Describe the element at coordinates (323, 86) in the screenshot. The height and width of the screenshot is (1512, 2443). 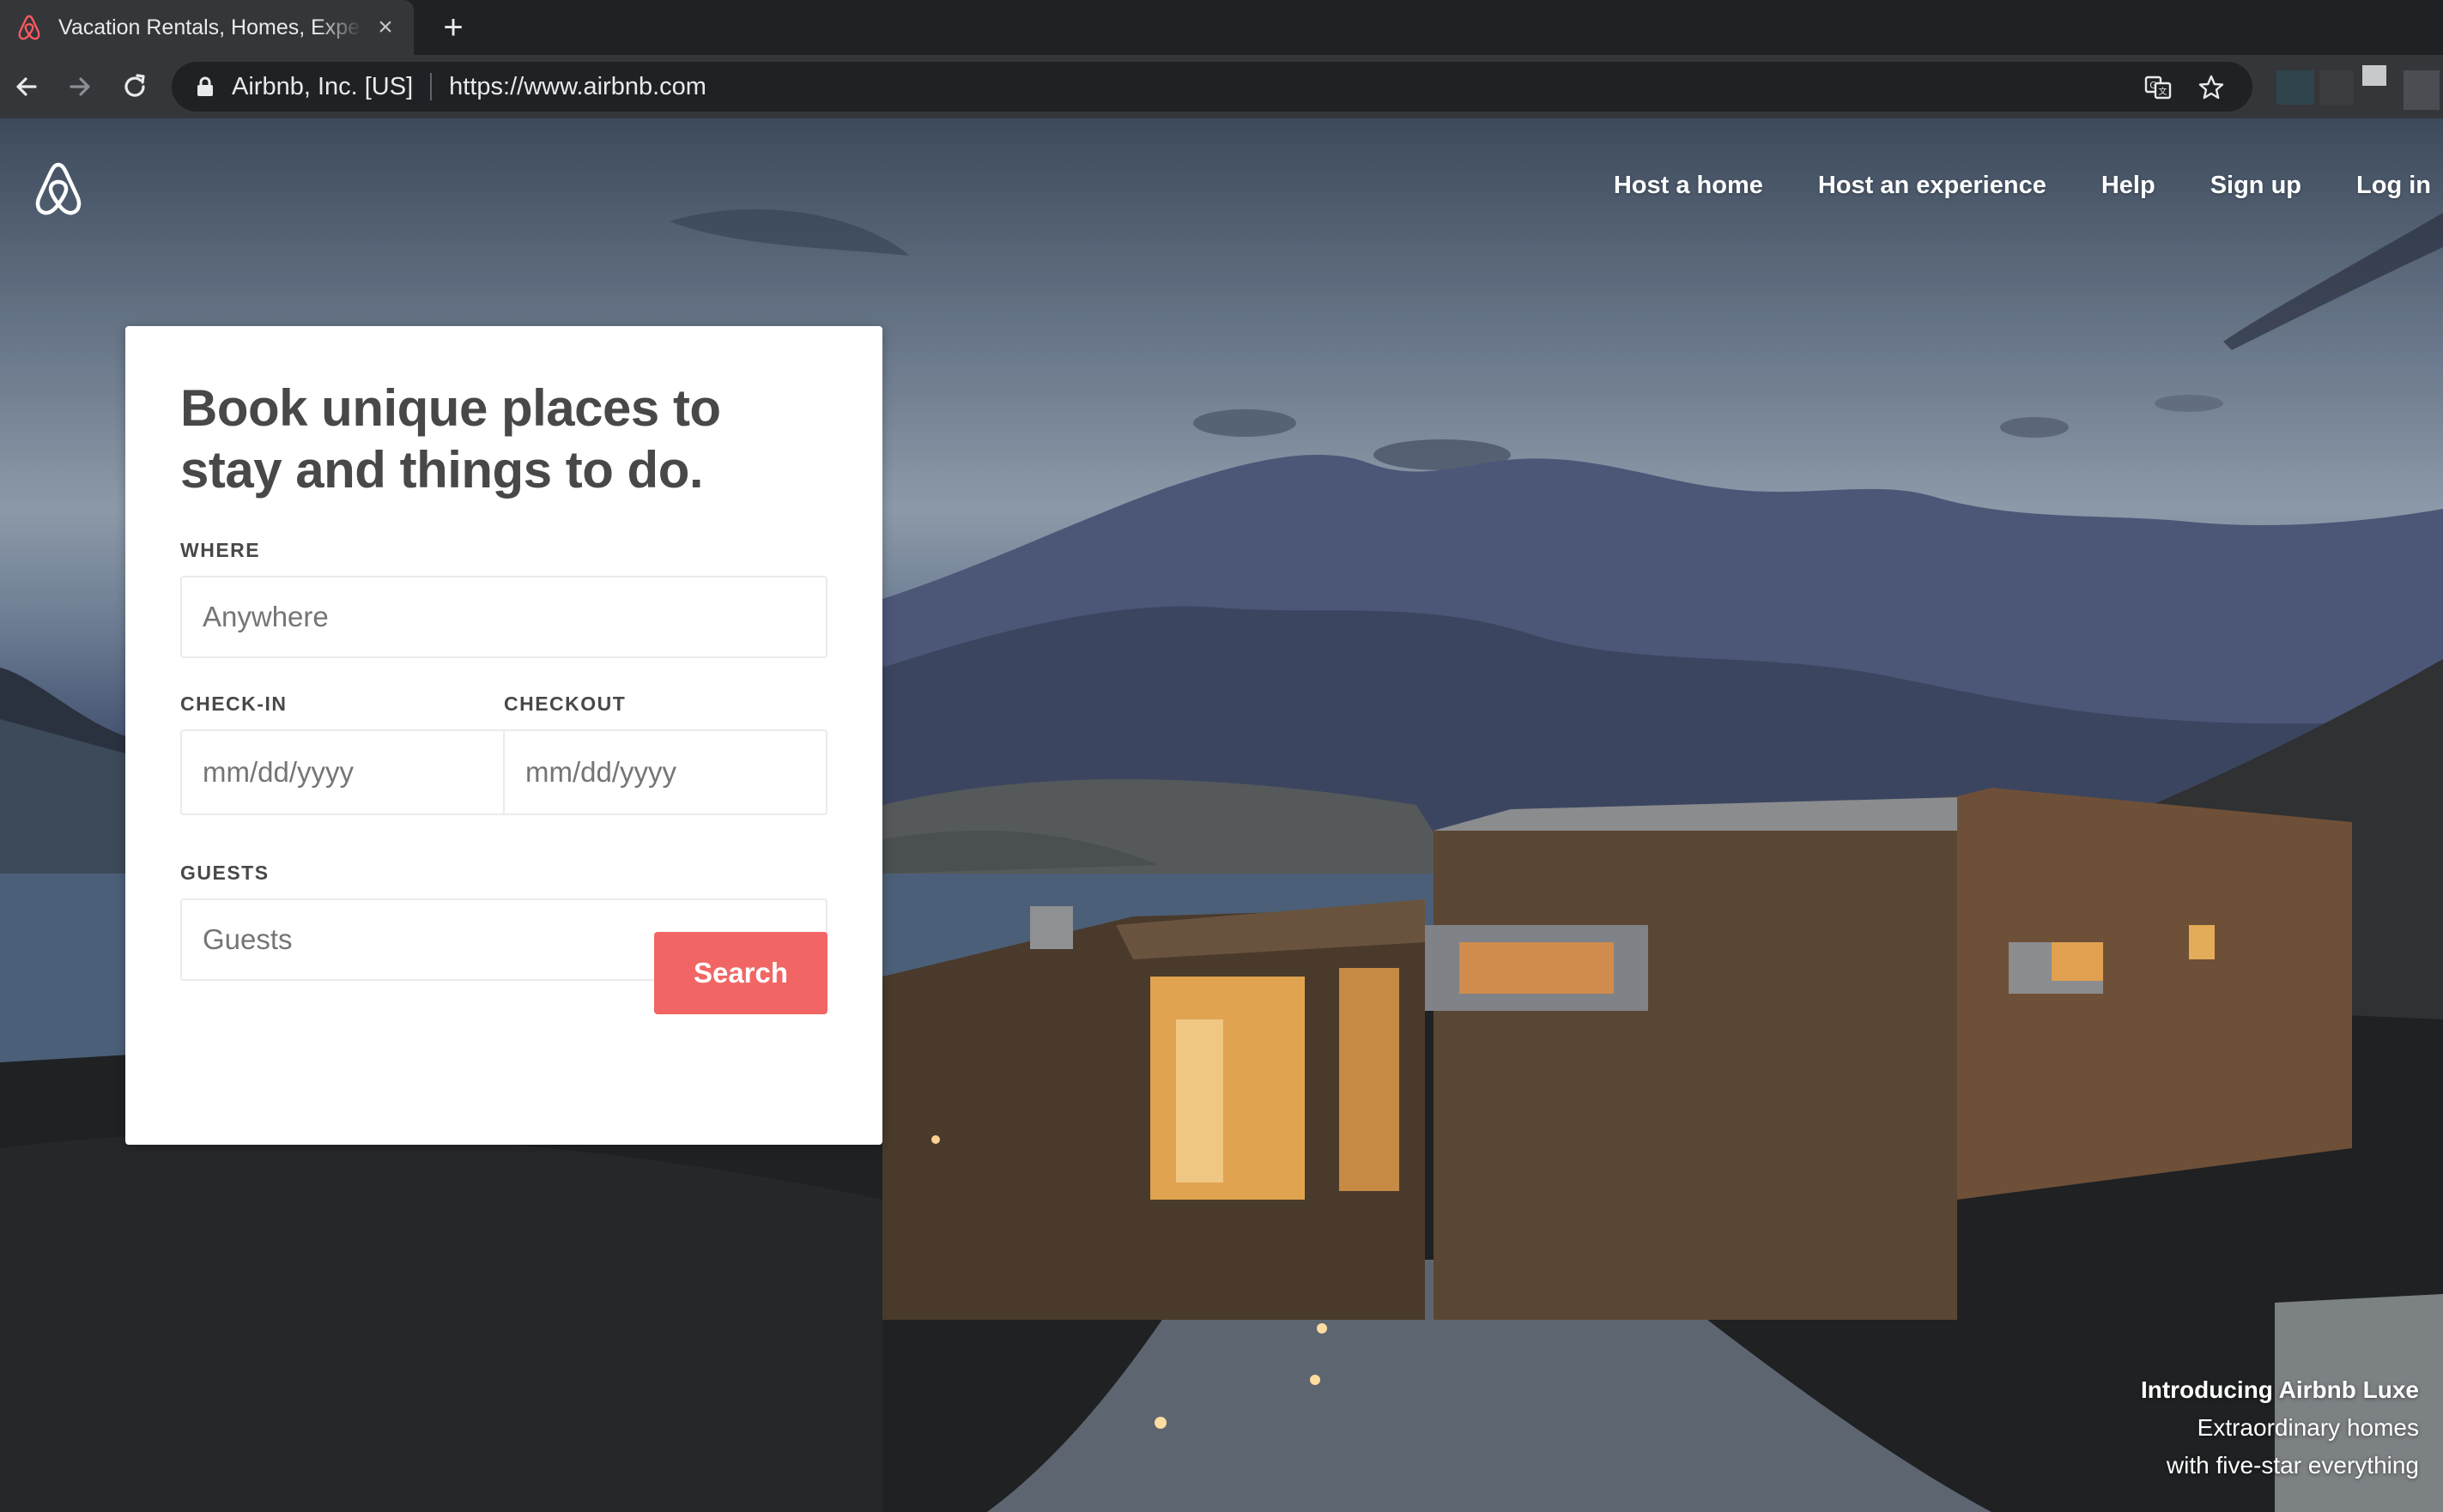
I see `site-organization: Airbnb, Inc. [US]` at that location.